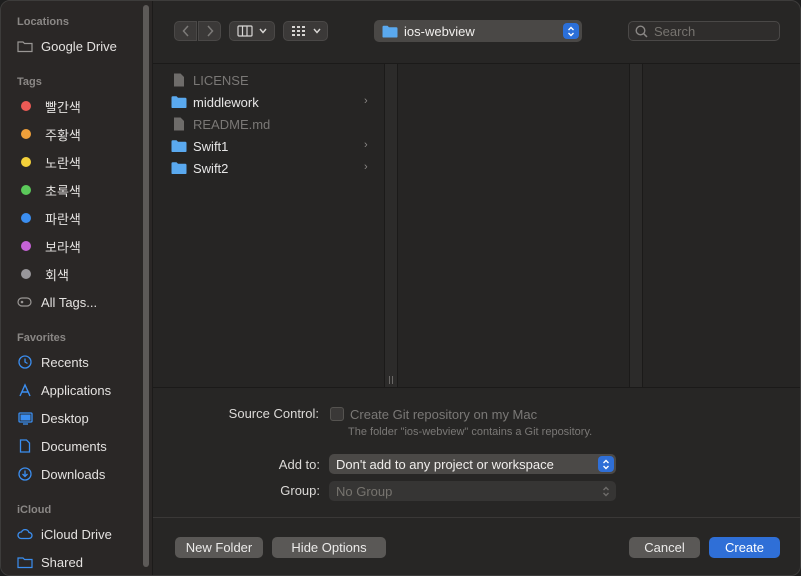 The height and width of the screenshot is (576, 801). I want to click on folder-row: middlework ›, so click(271, 102).